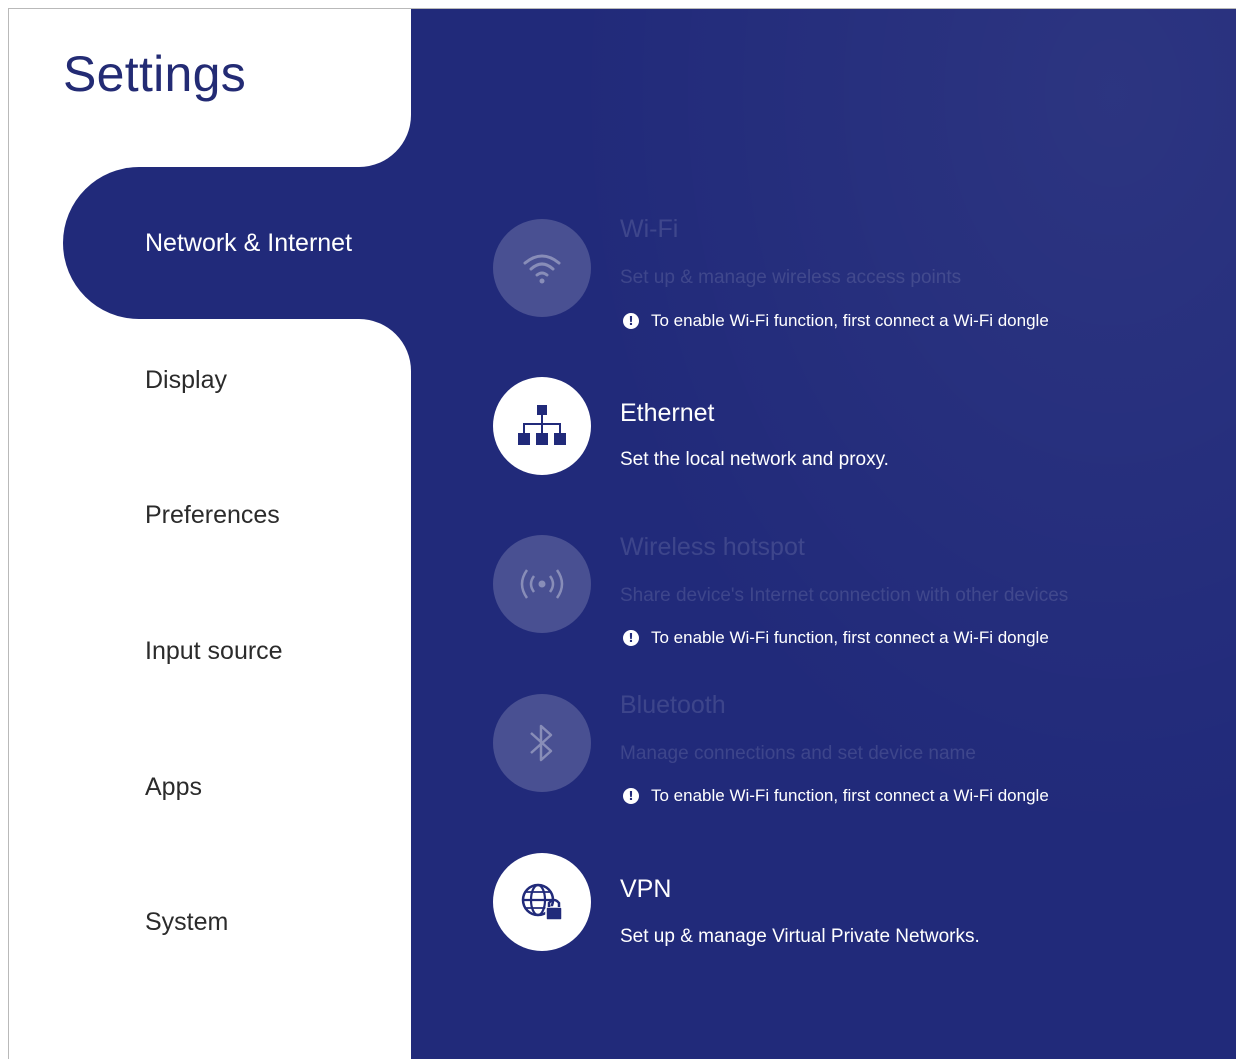  Describe the element at coordinates (649, 229) in the screenshot. I see `wifi-title: Wi-Fi` at that location.